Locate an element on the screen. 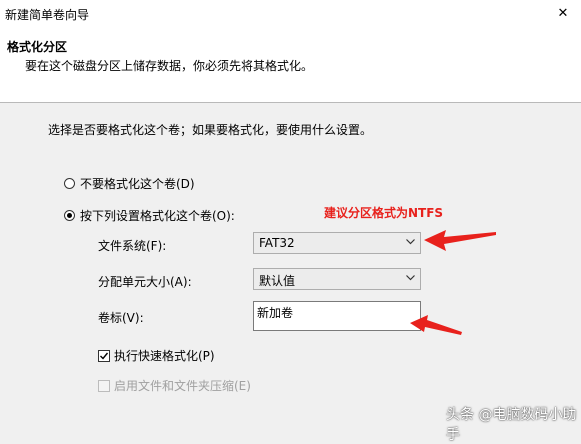  annotation-arrow-volume-label is located at coordinates (436, 325).